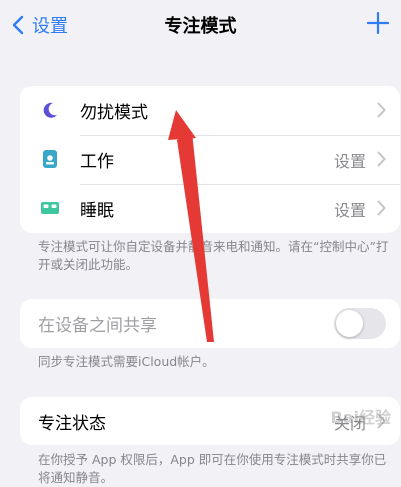  What do you see at coordinates (210, 110) in the screenshot?
I see `focus-item-do-not-disturb: 勿扰模式` at bounding box center [210, 110].